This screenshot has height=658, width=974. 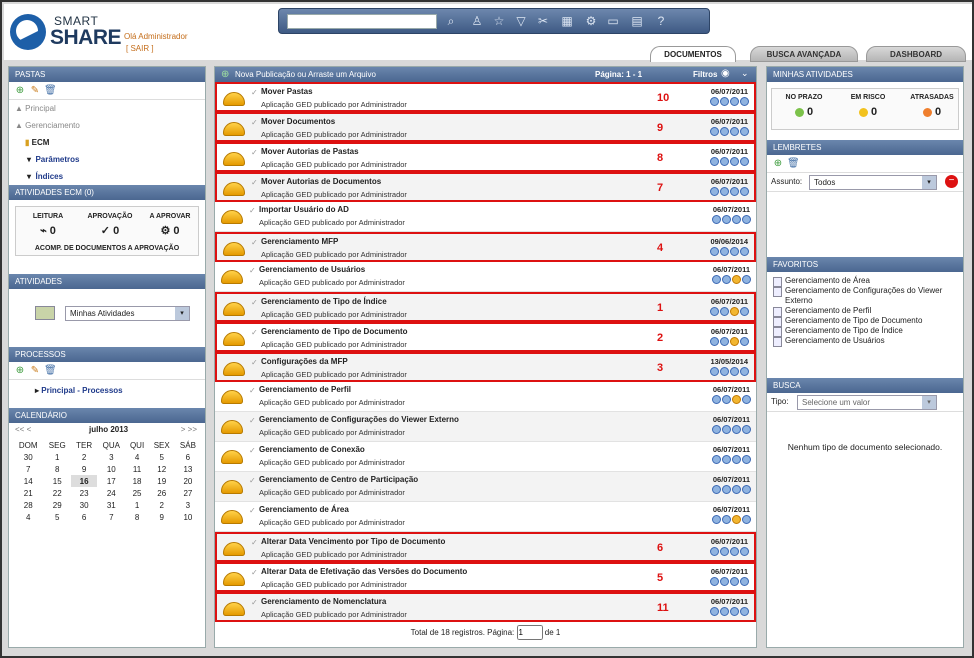 What do you see at coordinates (865, 341) in the screenshot?
I see `favorito-item: Gerenciamento de Usuários` at bounding box center [865, 341].